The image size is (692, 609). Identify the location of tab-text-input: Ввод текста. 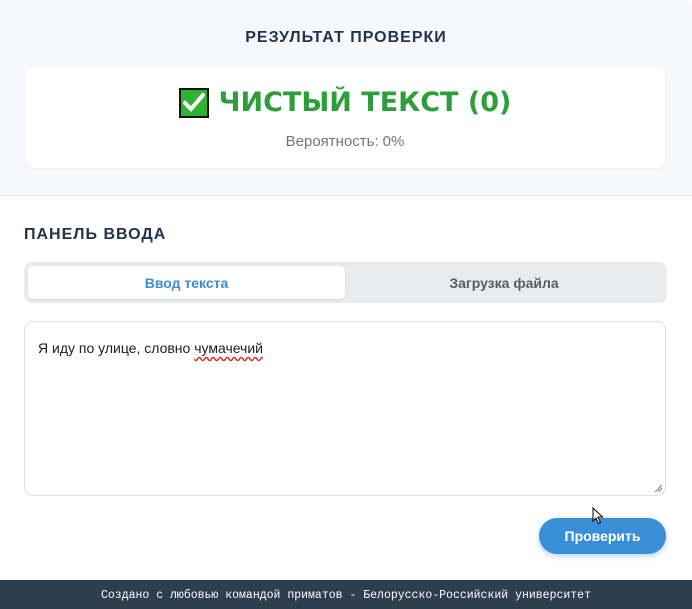
(186, 282).